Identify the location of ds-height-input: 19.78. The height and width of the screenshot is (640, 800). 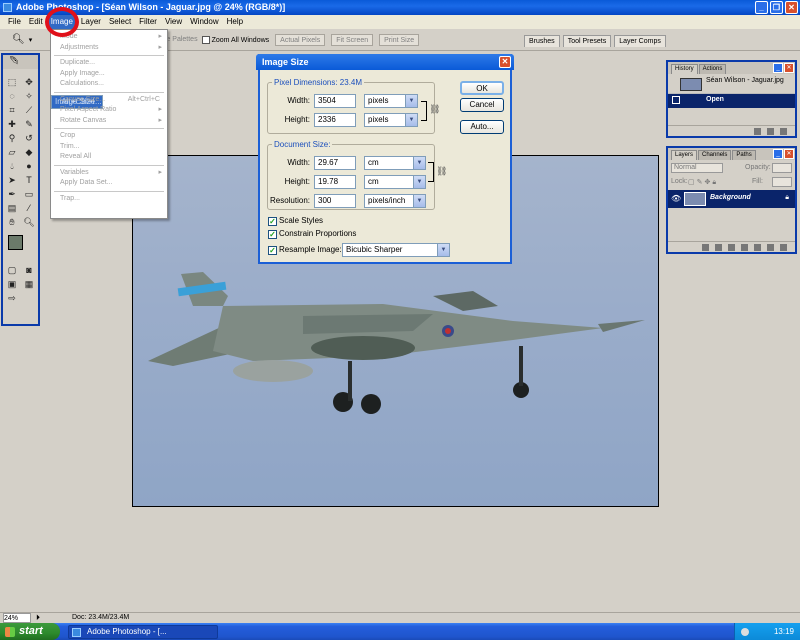
(335, 182).